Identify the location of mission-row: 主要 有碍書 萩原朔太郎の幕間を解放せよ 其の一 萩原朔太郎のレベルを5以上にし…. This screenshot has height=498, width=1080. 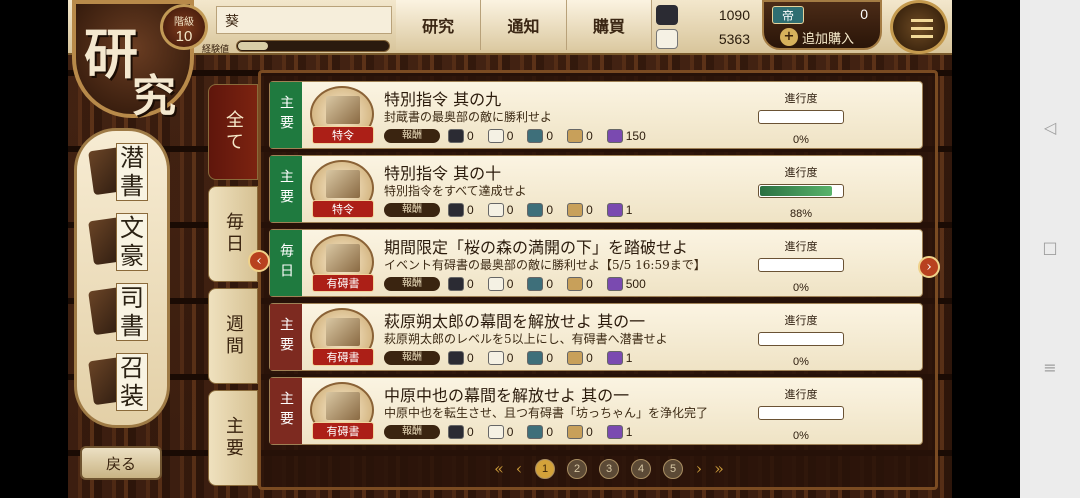
(596, 337).